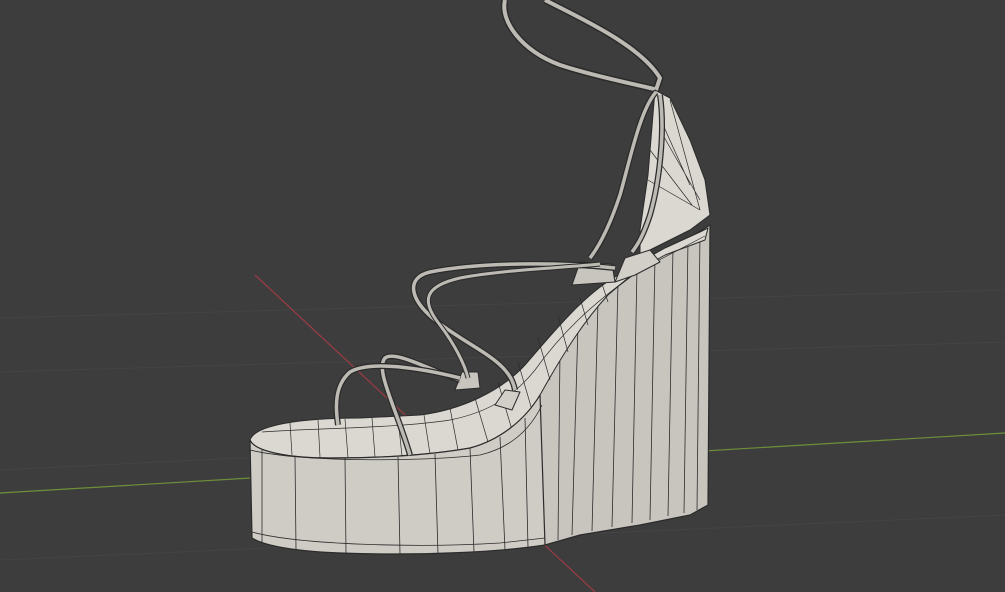 The width and height of the screenshot is (1005, 592). What do you see at coordinates (675, 172) in the screenshot?
I see `heel-counter` at bounding box center [675, 172].